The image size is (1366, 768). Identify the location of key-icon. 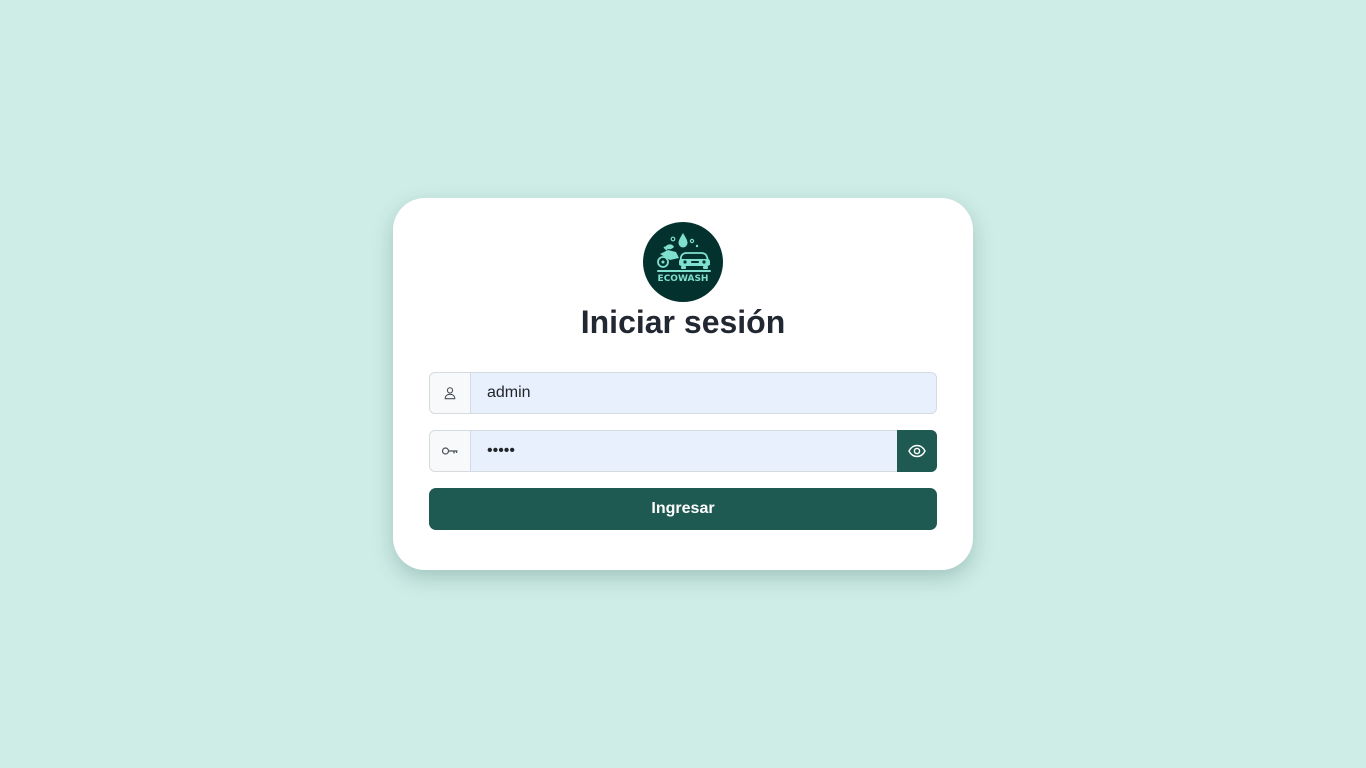
(449, 451).